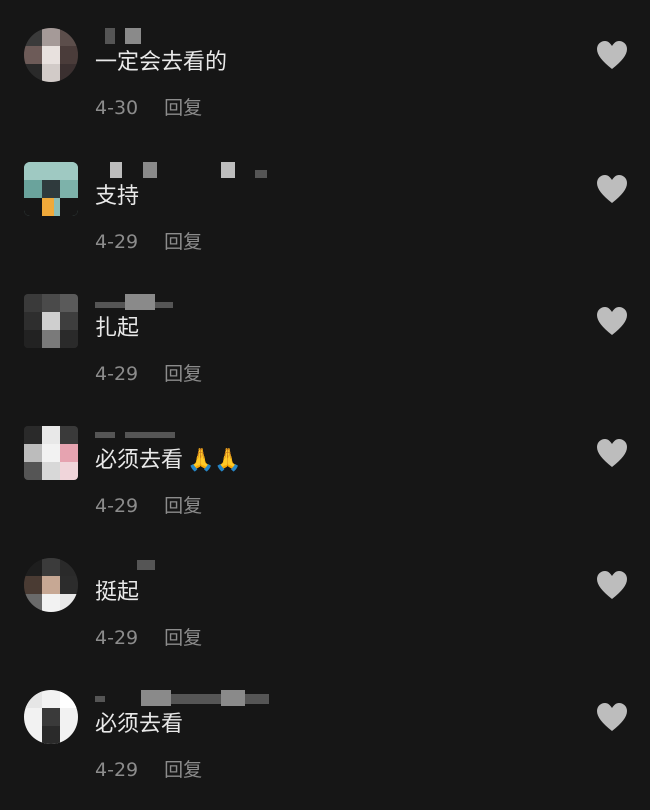  I want to click on comment-text: 必须去看 🙏🙏, so click(168, 460).